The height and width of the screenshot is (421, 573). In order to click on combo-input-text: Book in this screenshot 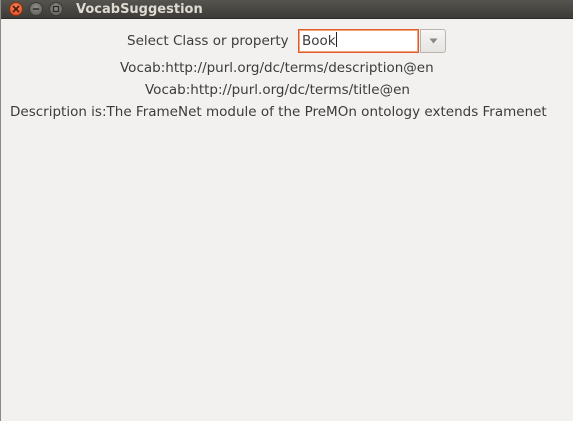, I will do `click(319, 41)`.